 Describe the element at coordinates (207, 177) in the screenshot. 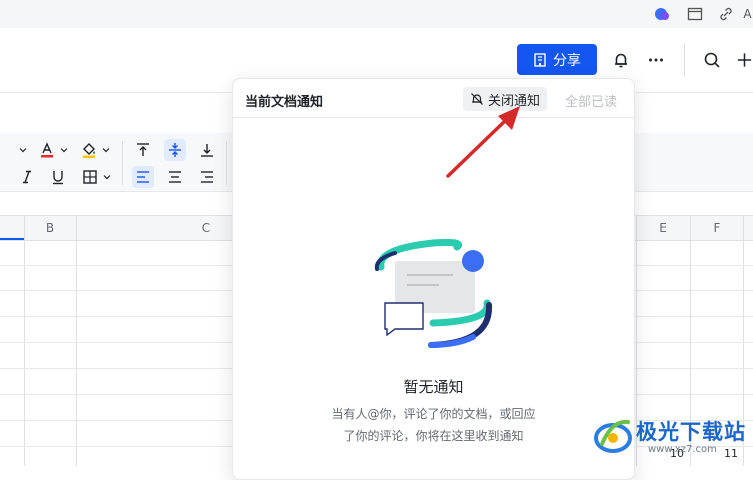

I see `align-right-icon` at that location.